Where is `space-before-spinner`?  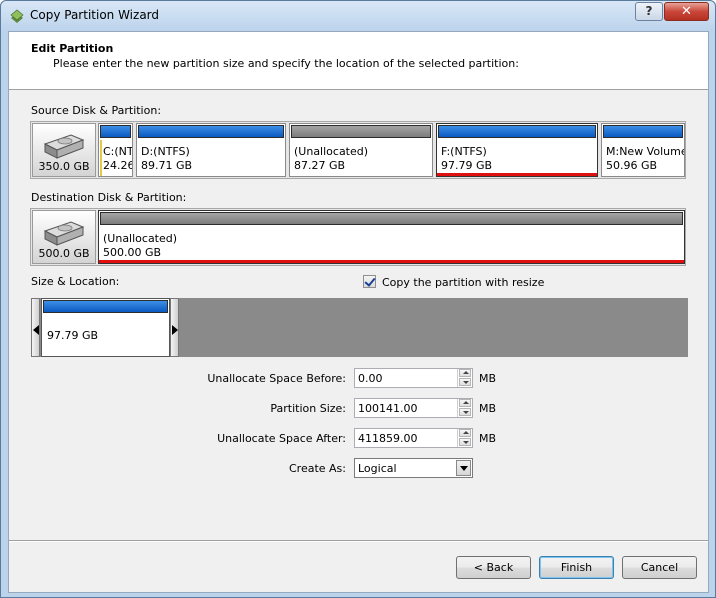 space-before-spinner is located at coordinates (464, 378).